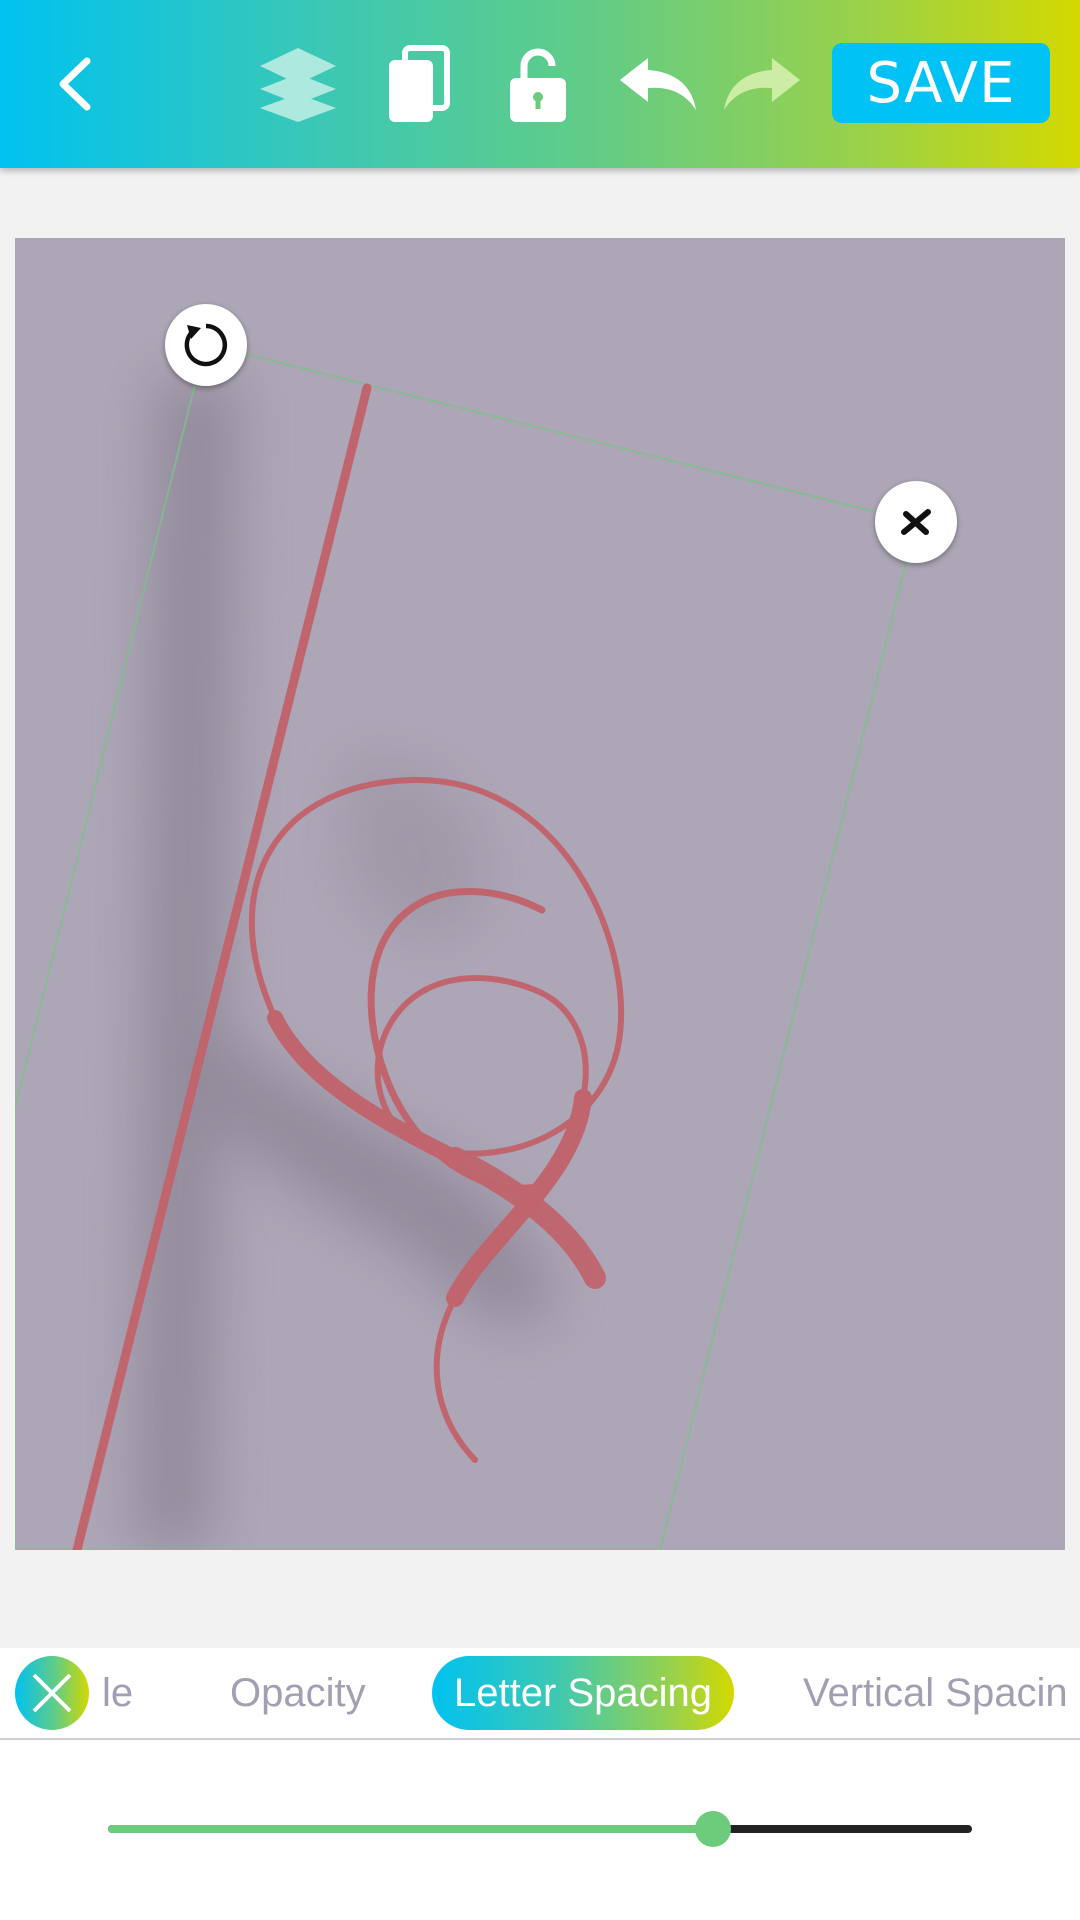 The image size is (1080, 1920). I want to click on tab-style: le, so click(117, 1693).